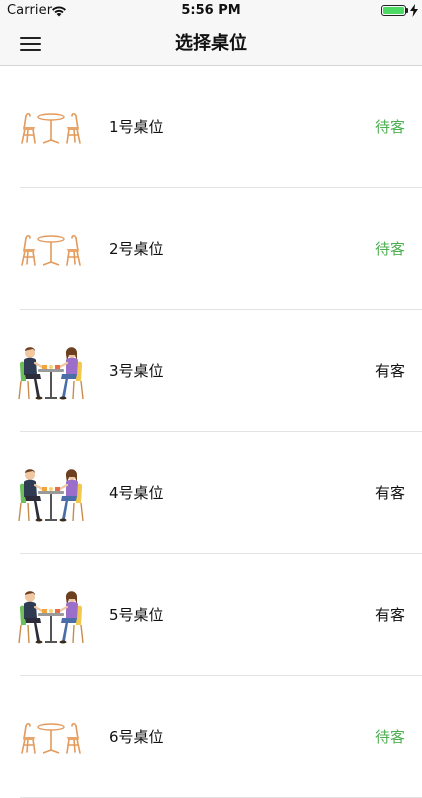  What do you see at coordinates (136, 127) in the screenshot?
I see `table-name: 1号桌位` at bounding box center [136, 127].